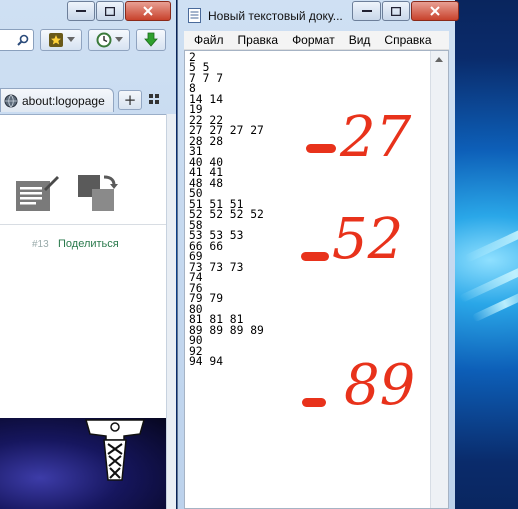 This screenshot has width=518, height=509. What do you see at coordinates (490, 234) in the screenshot?
I see `wallpaper-streak` at bounding box center [490, 234].